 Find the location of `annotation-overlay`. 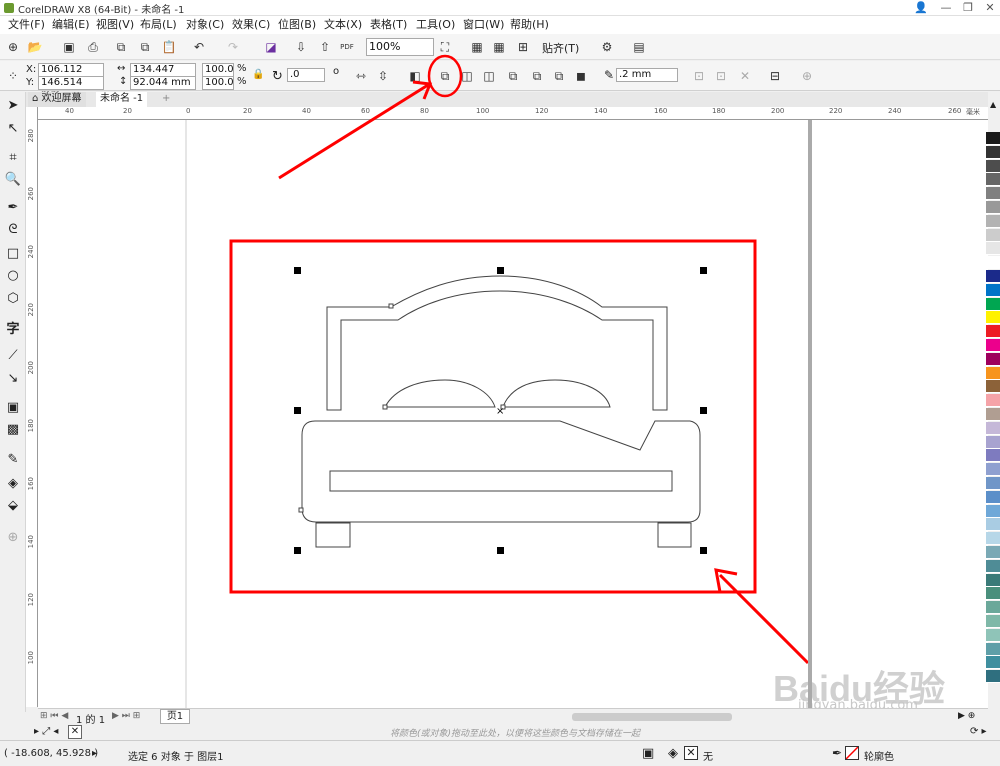

annotation-overlay is located at coordinates (370, 117).